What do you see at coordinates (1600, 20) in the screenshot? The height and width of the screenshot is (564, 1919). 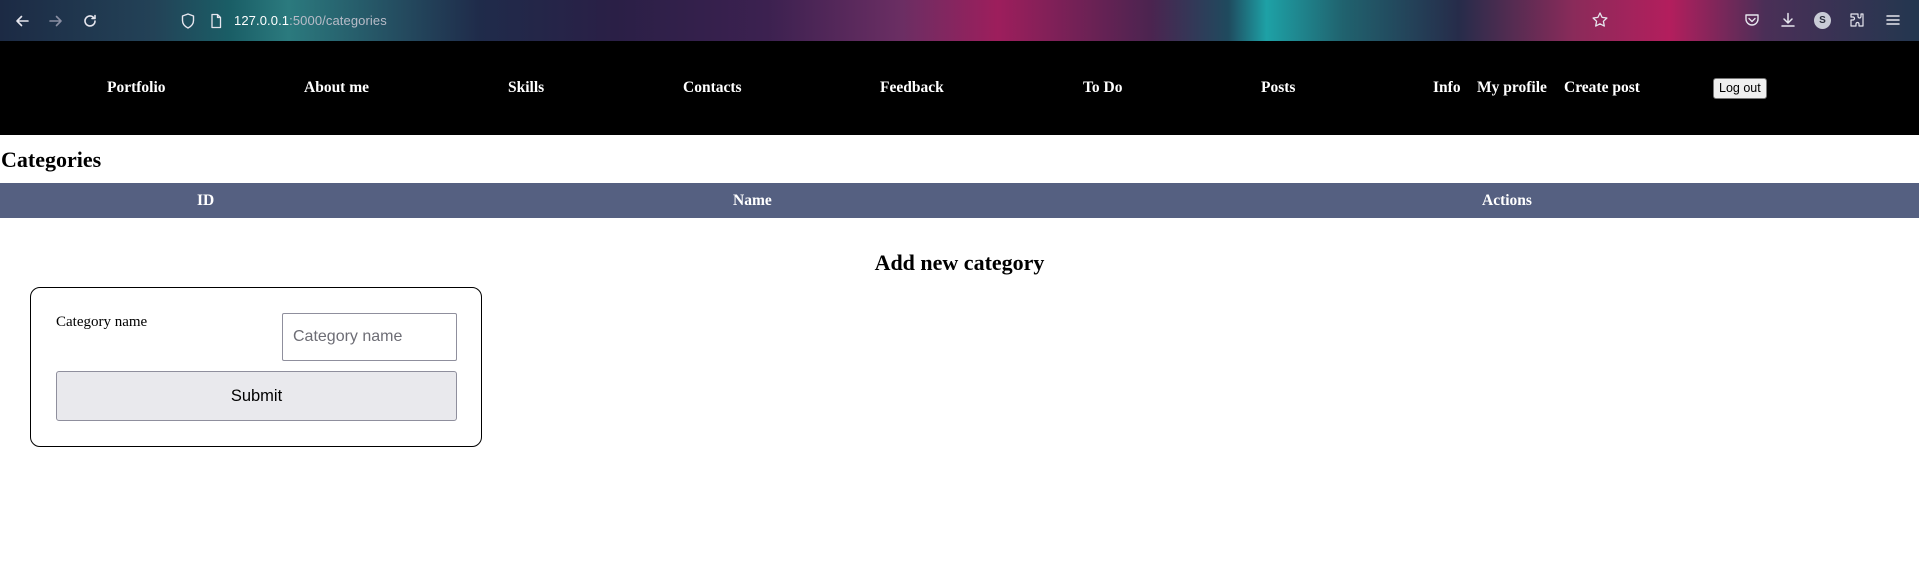 I see `star-icon` at bounding box center [1600, 20].